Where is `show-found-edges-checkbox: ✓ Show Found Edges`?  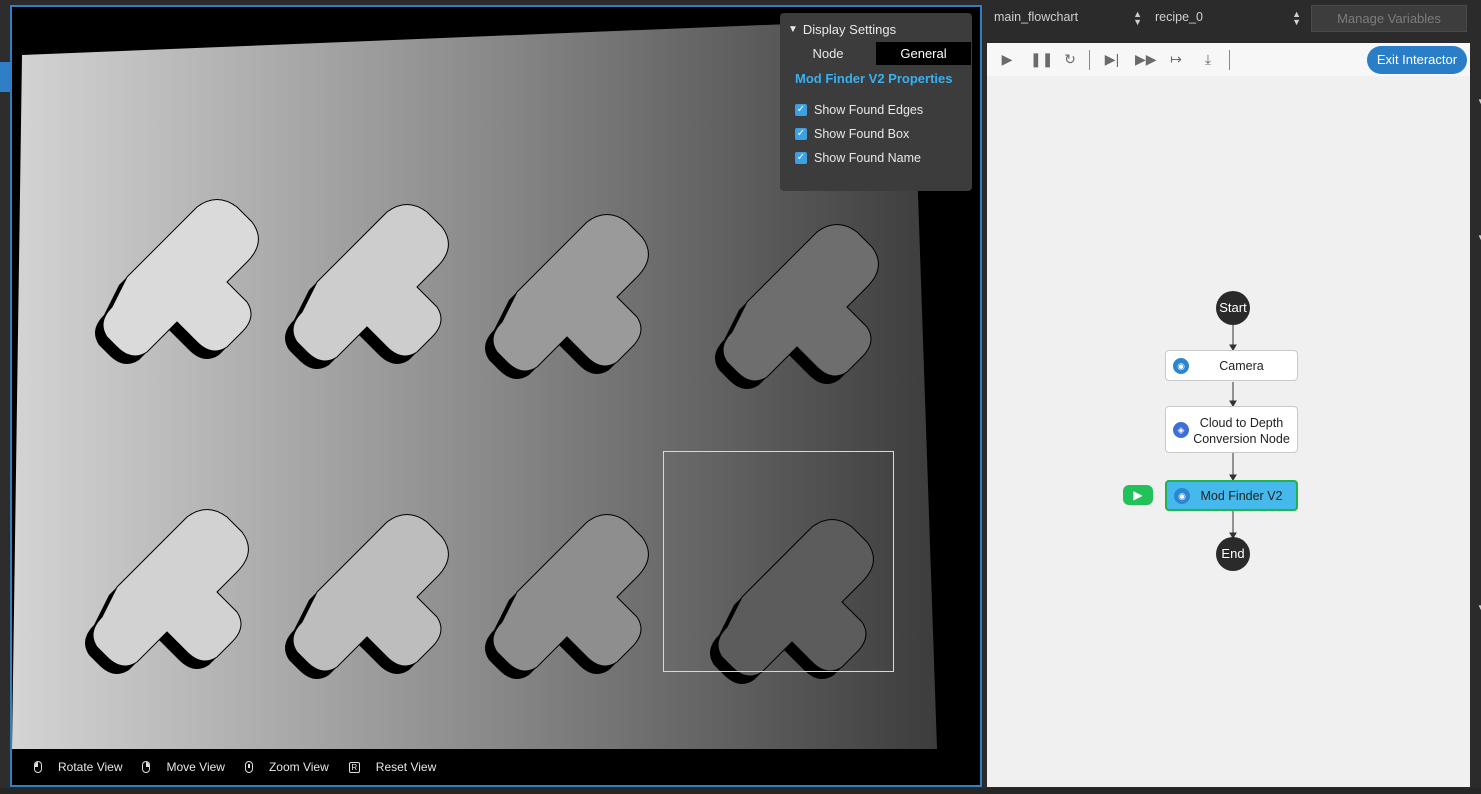
show-found-edges-checkbox: ✓ Show Found Edges is located at coordinates (859, 110).